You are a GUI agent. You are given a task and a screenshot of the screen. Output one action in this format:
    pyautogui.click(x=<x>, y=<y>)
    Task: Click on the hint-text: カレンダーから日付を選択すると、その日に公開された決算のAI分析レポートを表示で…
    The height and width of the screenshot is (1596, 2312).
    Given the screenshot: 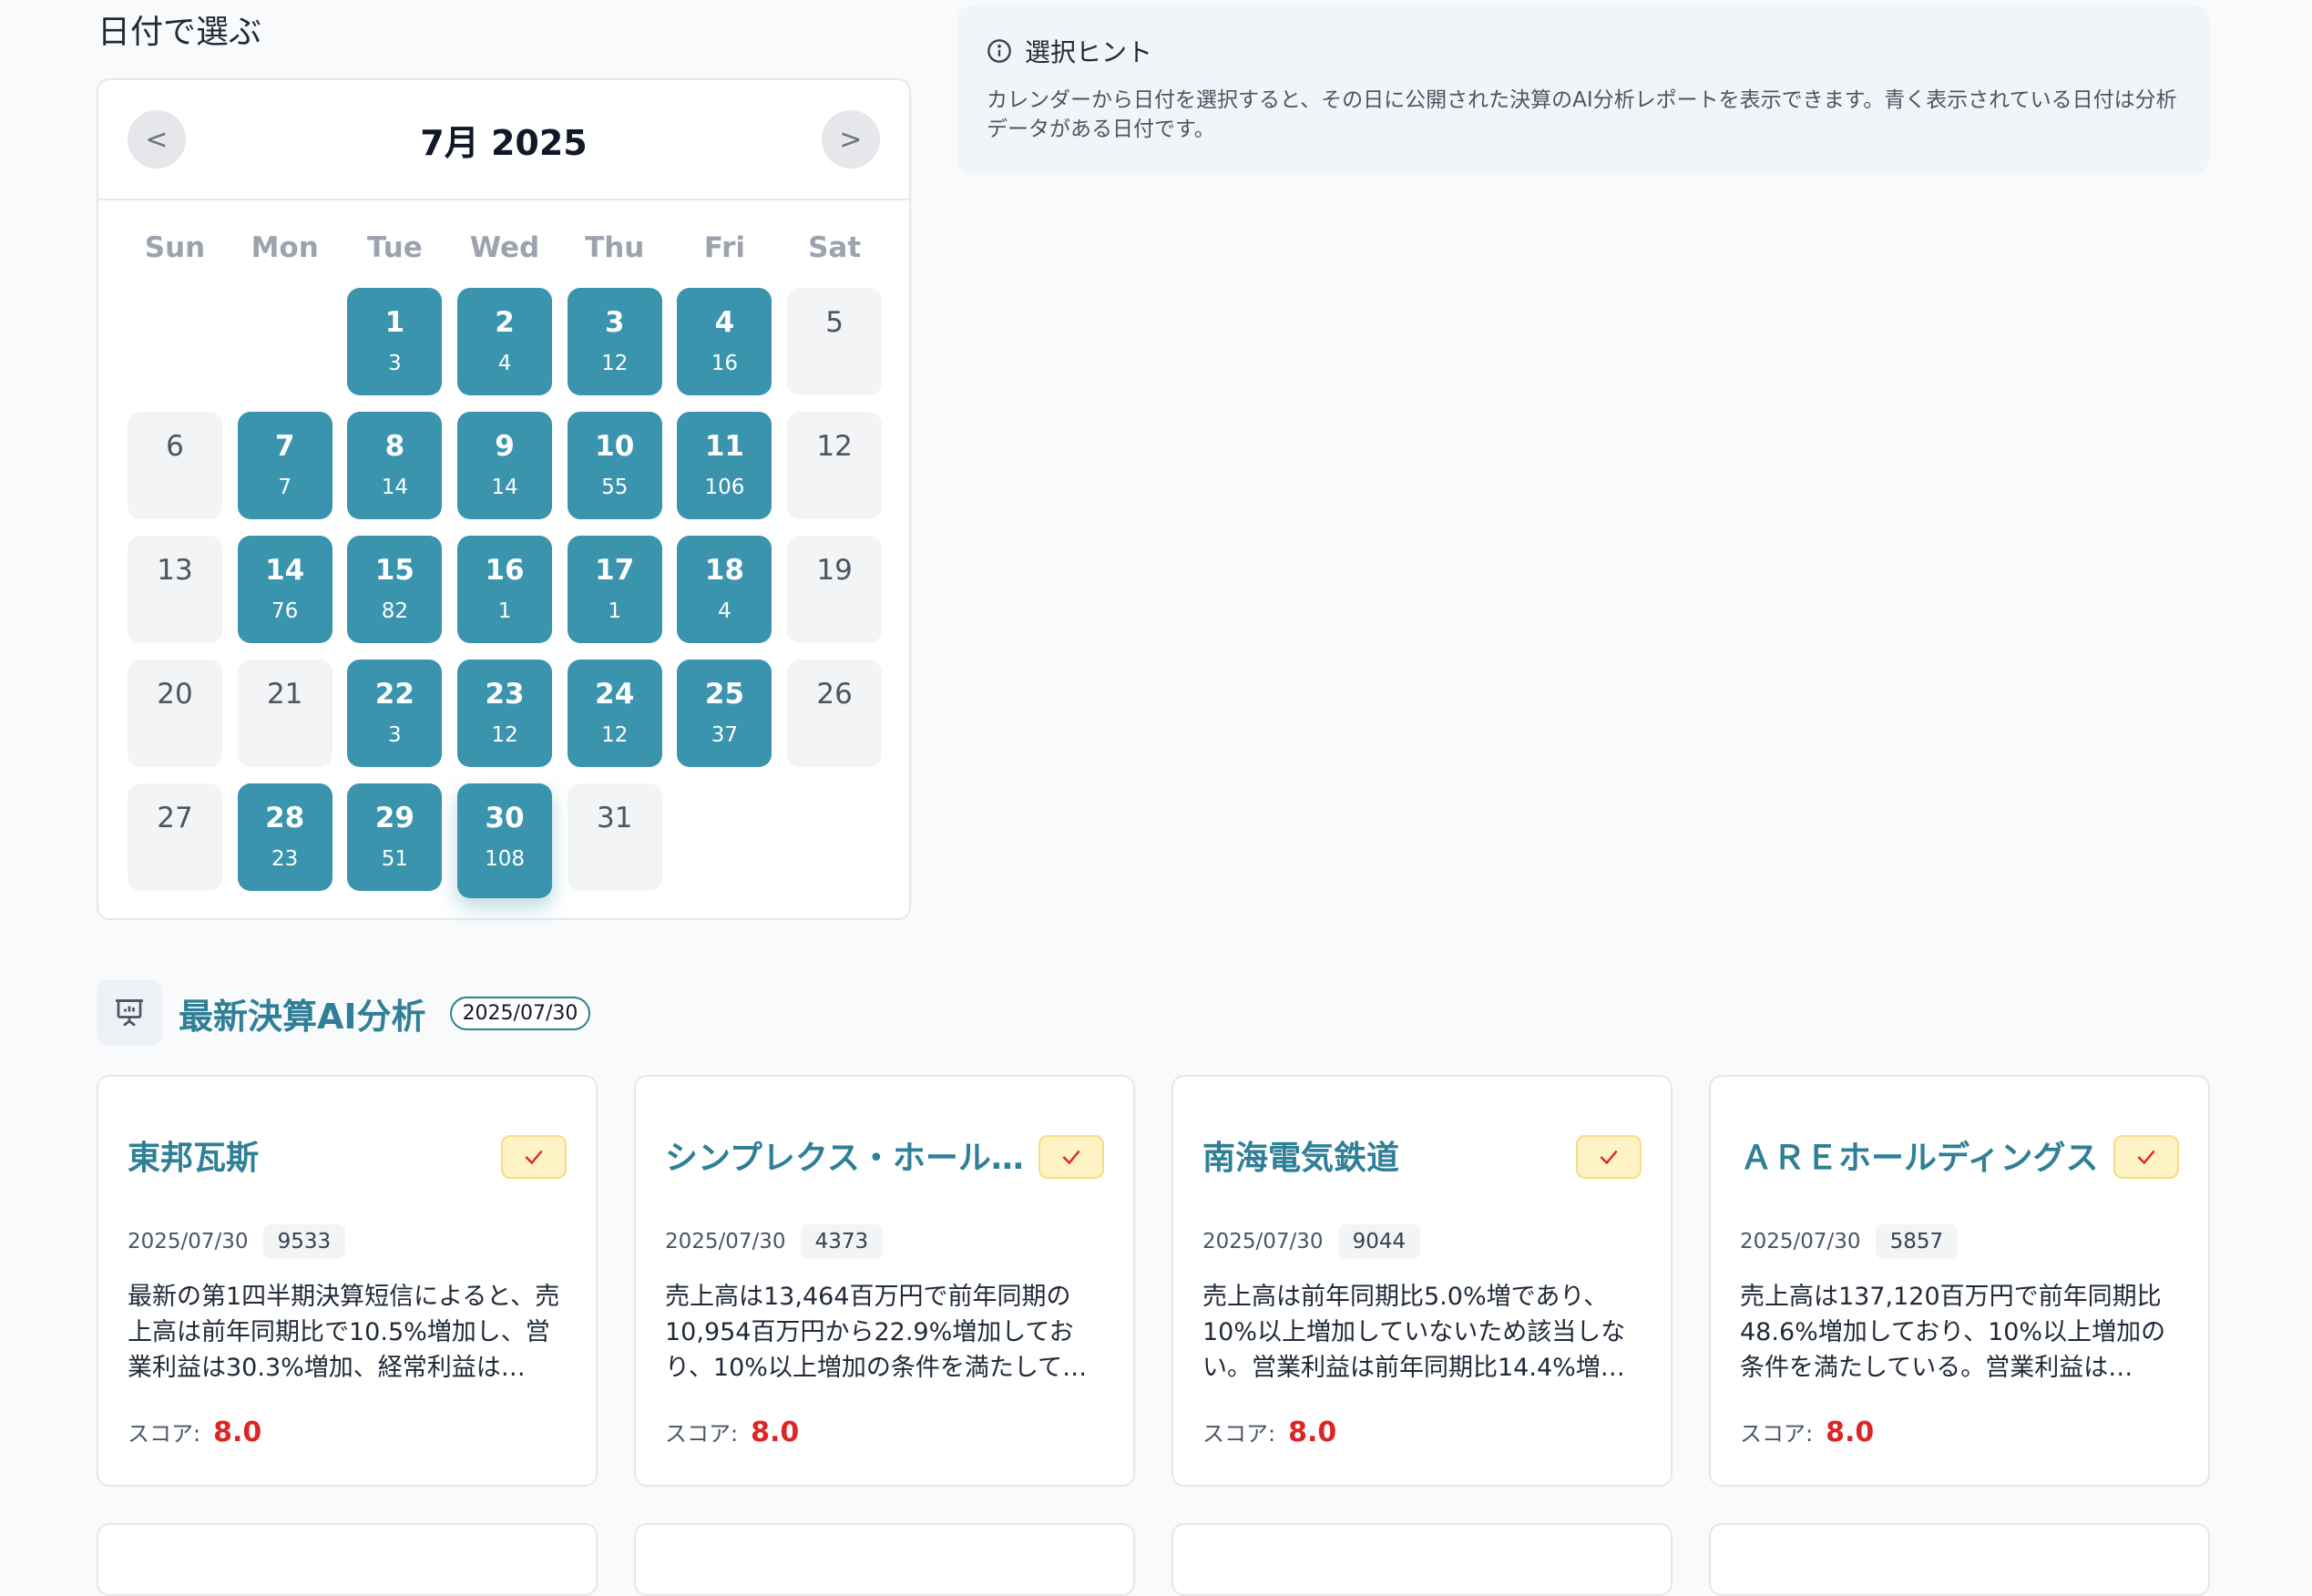 What is the action you would take?
    pyautogui.click(x=1582, y=114)
    